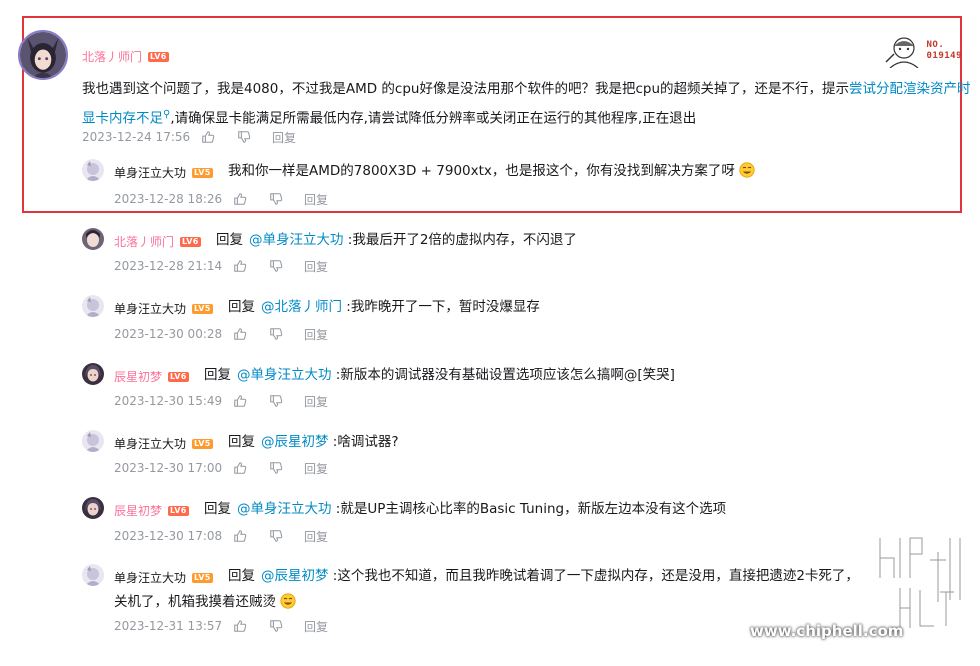 This screenshot has height=666, width=980. I want to click on reply-meta: 2023-12-30 17:08 回复, so click(221, 536).